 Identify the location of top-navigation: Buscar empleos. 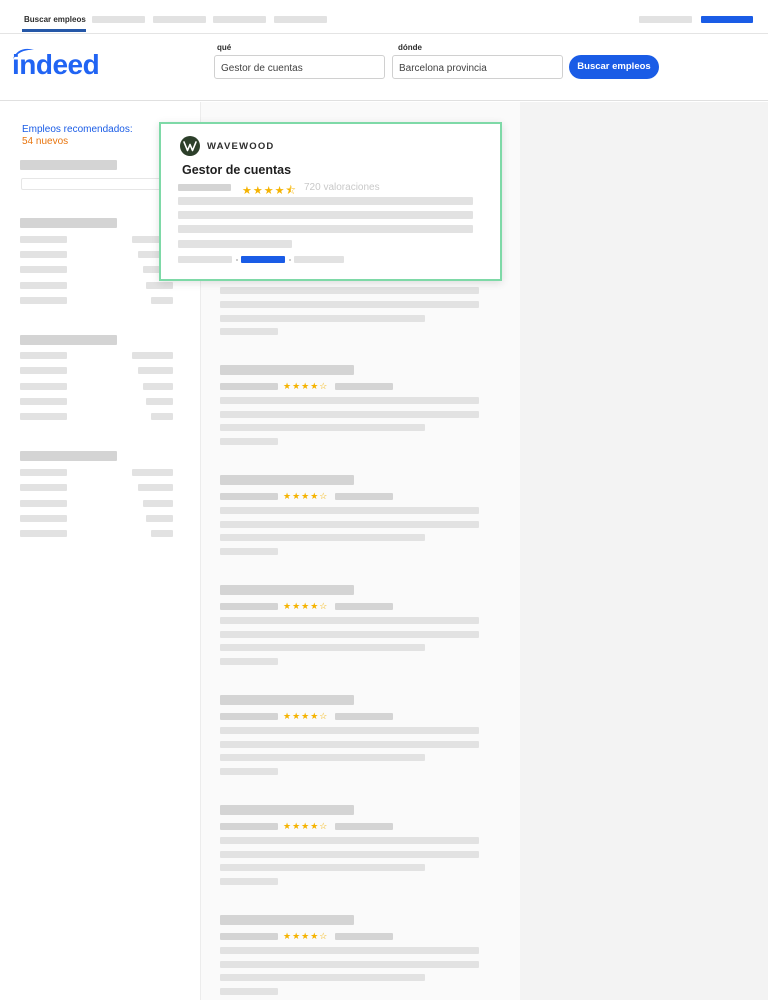
(384, 17).